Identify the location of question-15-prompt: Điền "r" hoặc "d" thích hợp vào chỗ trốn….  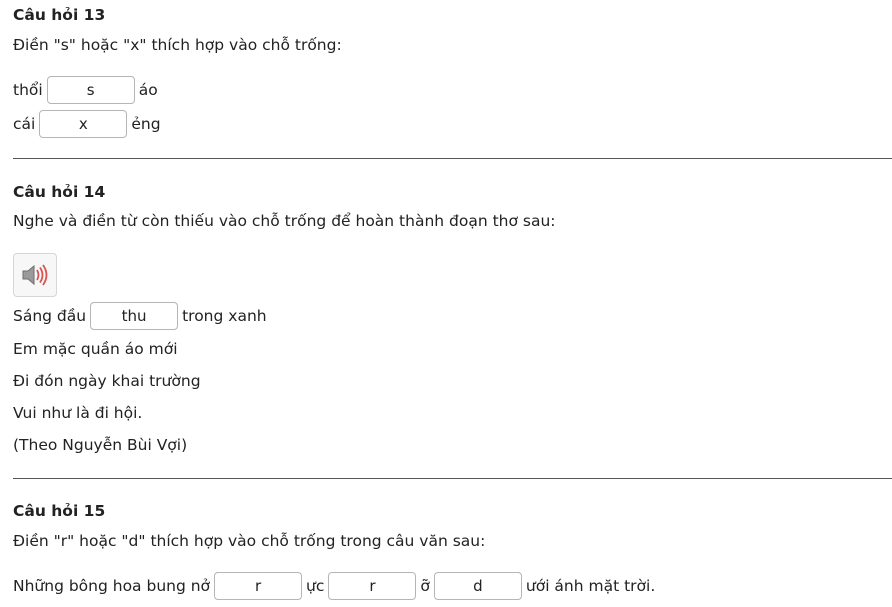
(249, 541).